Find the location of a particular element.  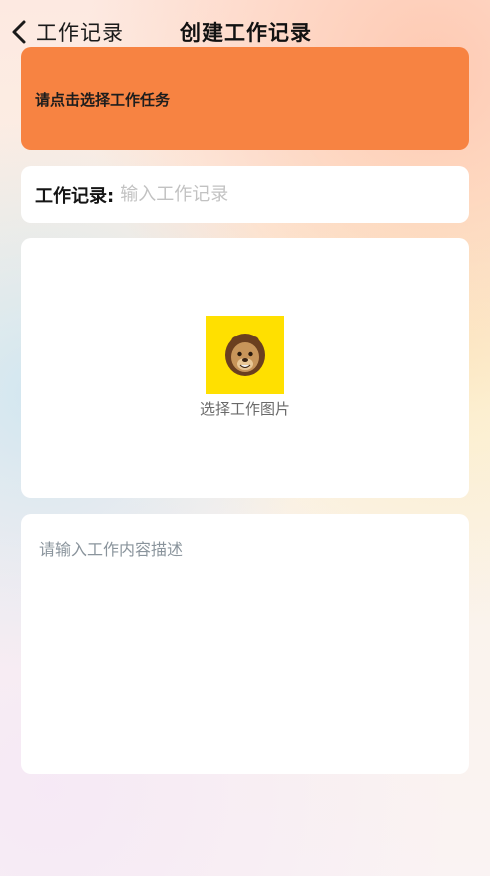

lion-avatar-icon is located at coordinates (245, 355).